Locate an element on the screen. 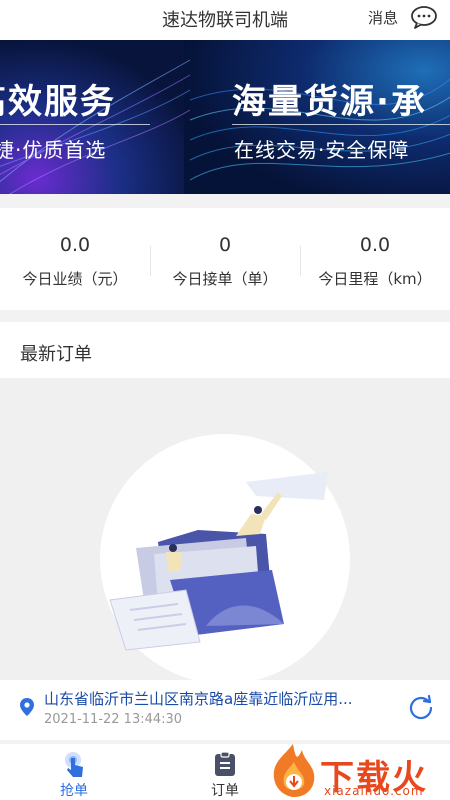 This screenshot has height=800, width=450. stat-orders: 0 今日接单（单） is located at coordinates (225, 259).